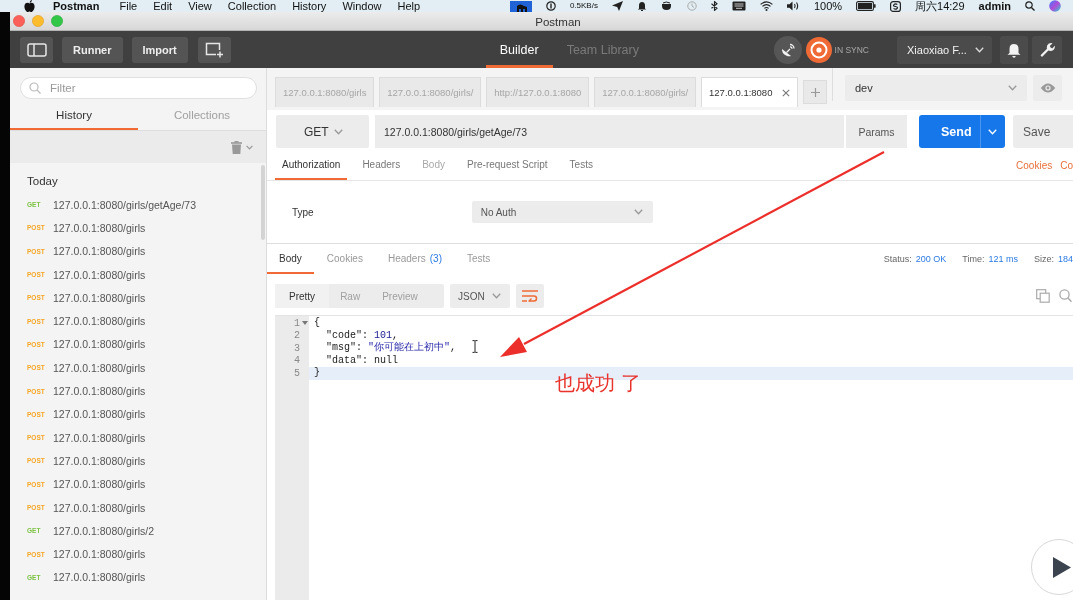  Describe the element at coordinates (609, 131) in the screenshot. I see `url-field: 127.0.0.1:8080/girls/getAge/73` at that location.